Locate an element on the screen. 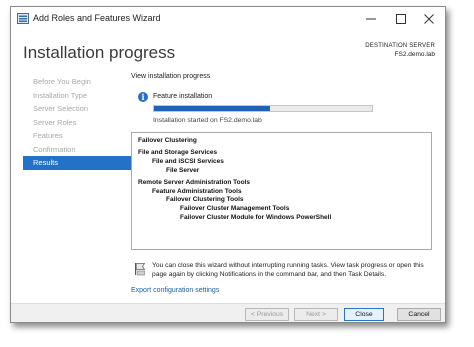  minimize-icon is located at coordinates (371, 19).